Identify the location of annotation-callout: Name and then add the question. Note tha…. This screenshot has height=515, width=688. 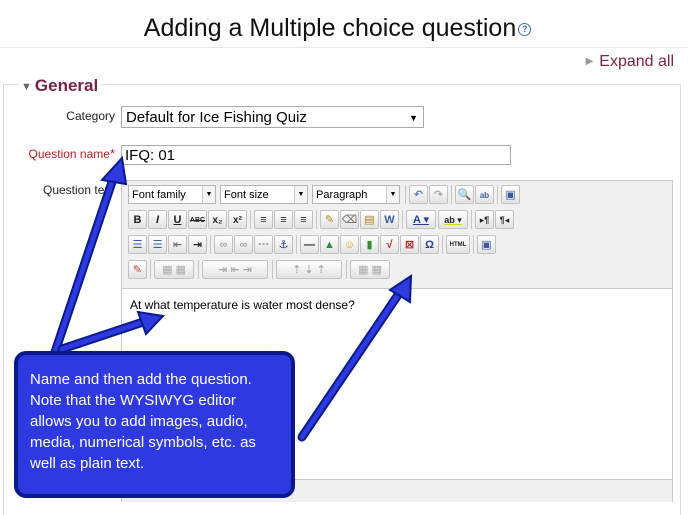
(154, 424).